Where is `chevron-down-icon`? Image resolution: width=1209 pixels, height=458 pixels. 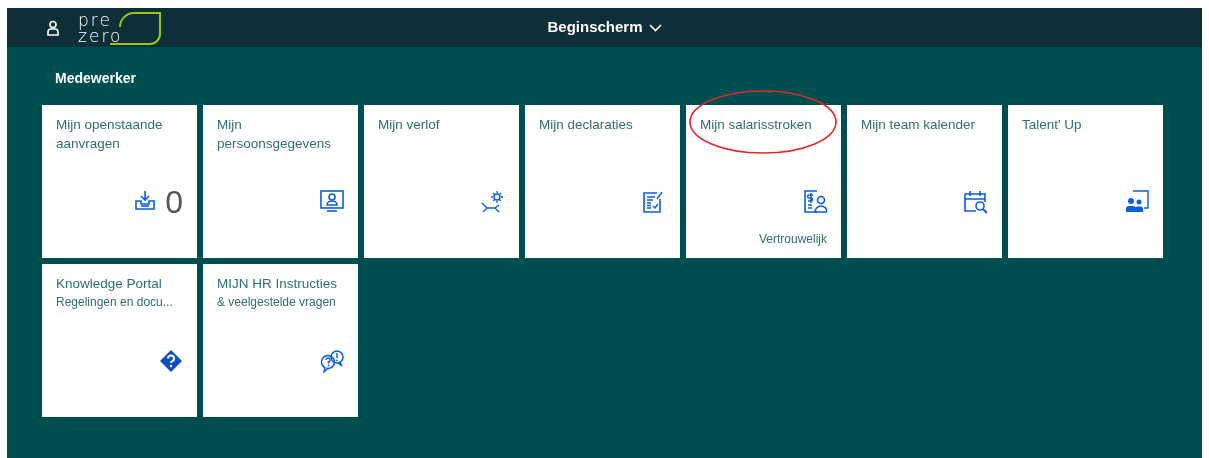
chevron-down-icon is located at coordinates (655, 27).